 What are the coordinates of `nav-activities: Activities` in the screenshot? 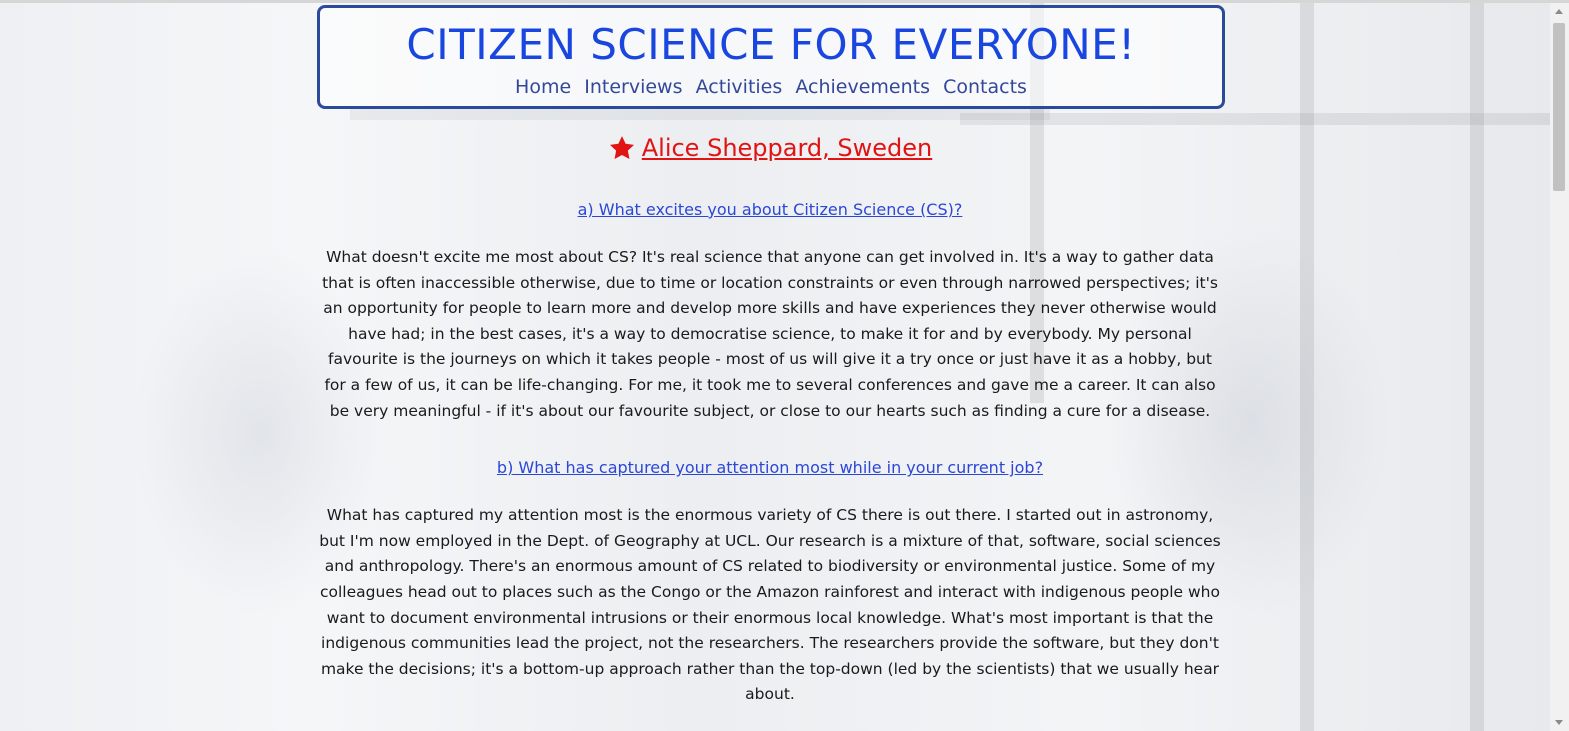 It's located at (739, 87).